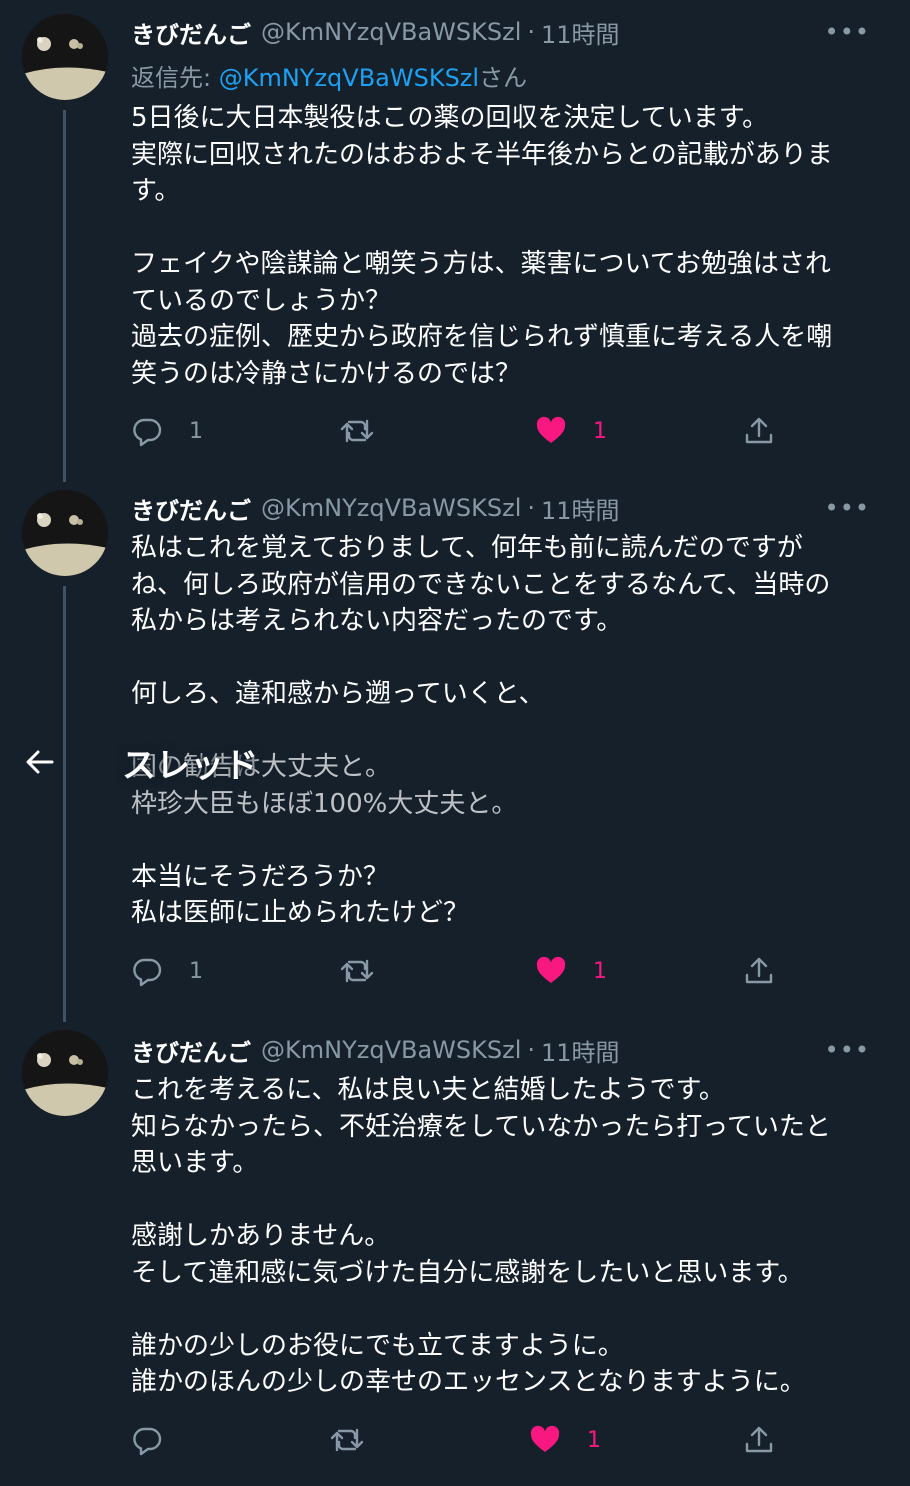 The image size is (910, 1486). What do you see at coordinates (482, 337) in the screenshot?
I see `tweet-line: 過去の症例、歴史から政府を信じられず慎重に考える人を嘲` at bounding box center [482, 337].